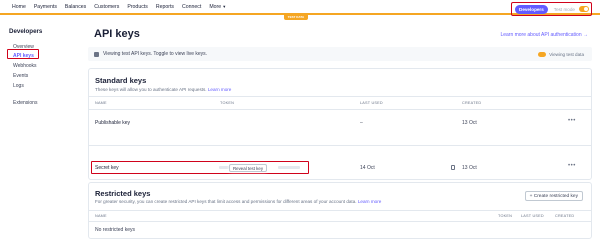  Describe the element at coordinates (224, 6) in the screenshot. I see `chevron-down-icon: ▾` at that location.